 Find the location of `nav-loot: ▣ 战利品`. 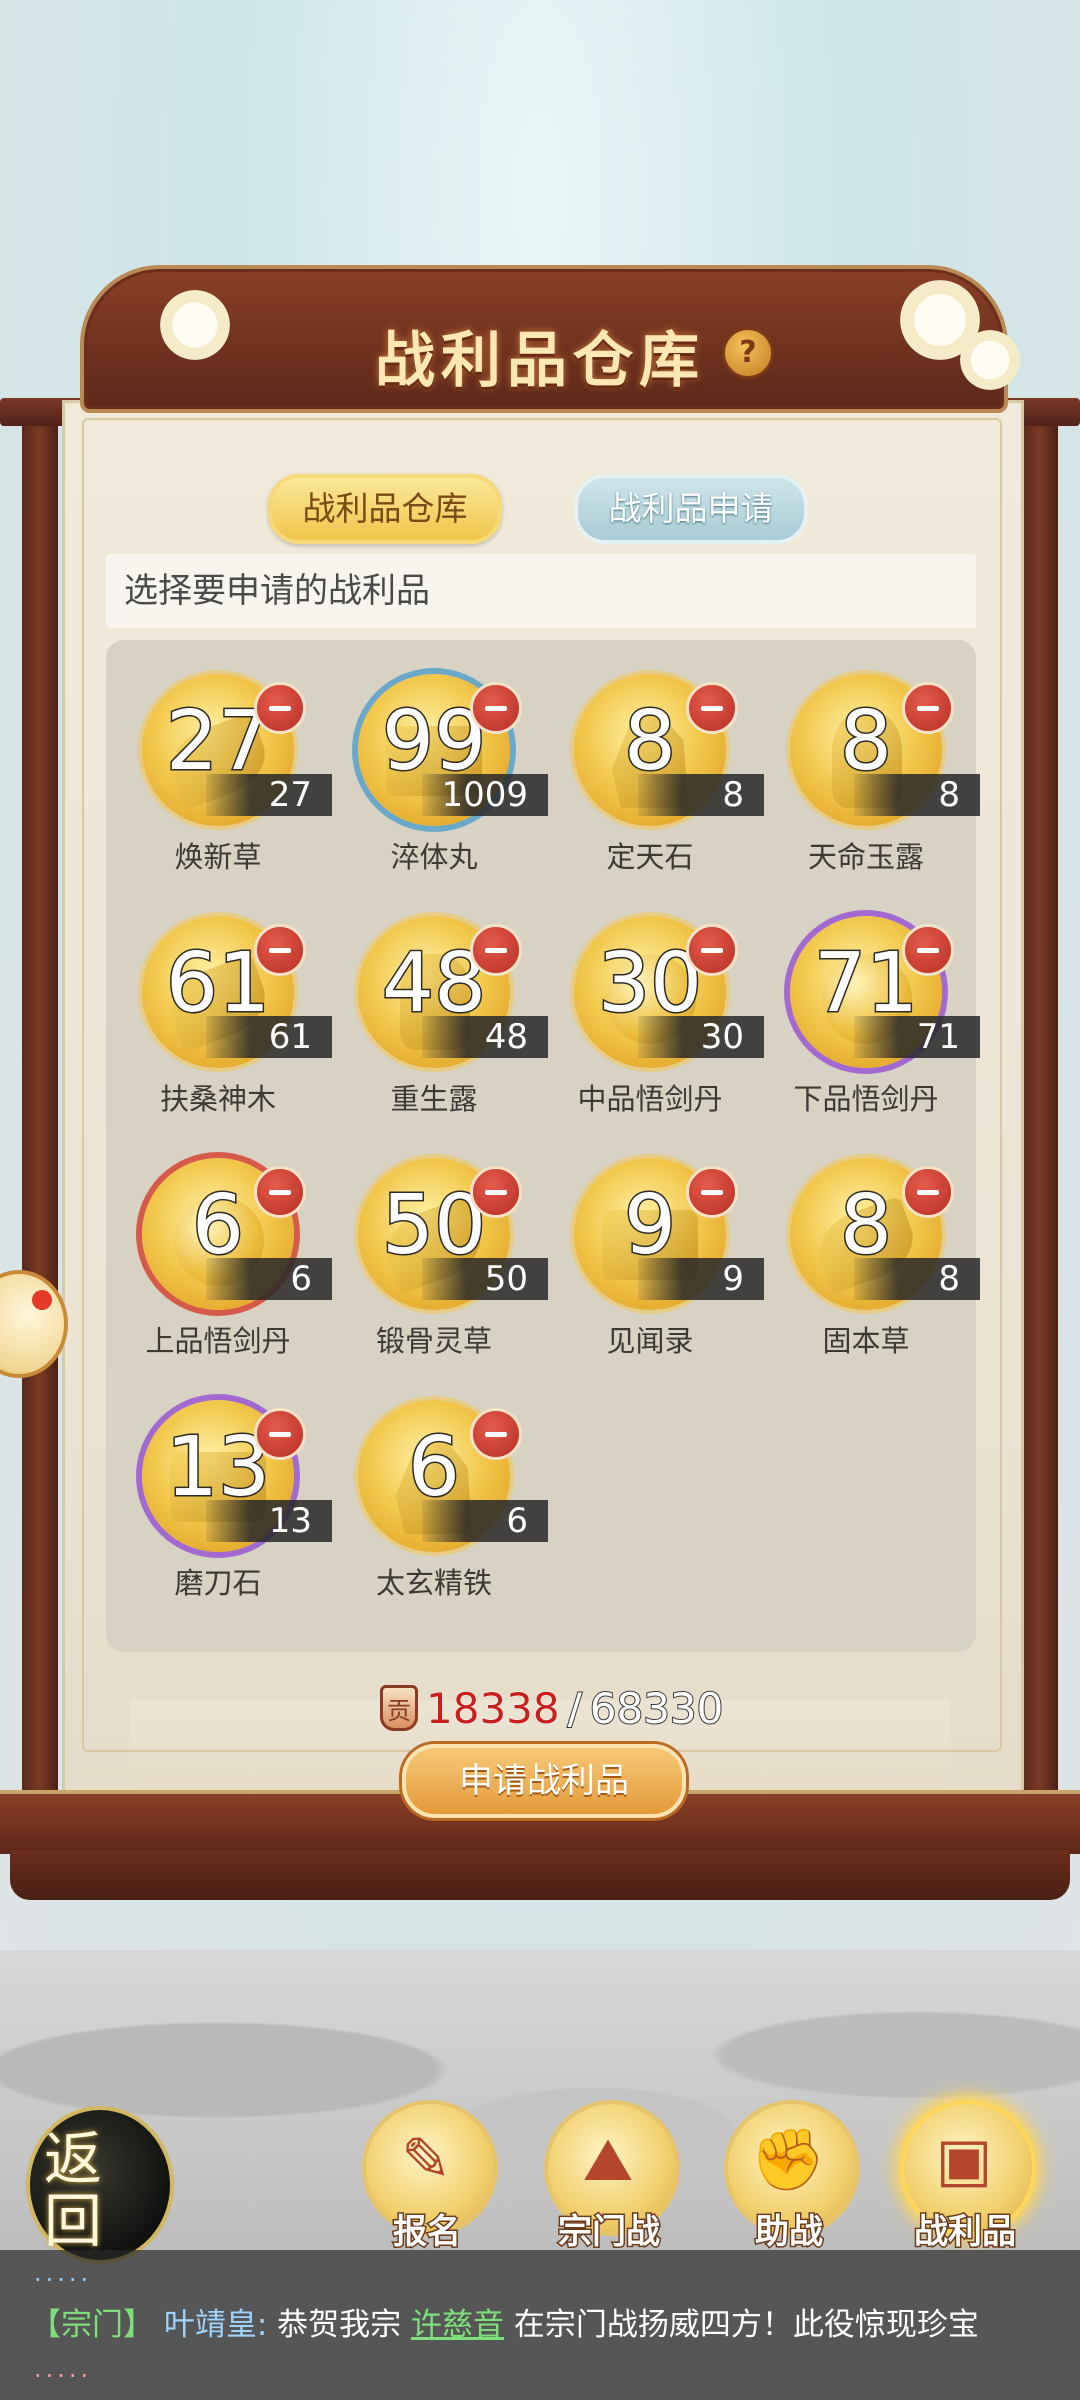

nav-loot: ▣ 战利品 is located at coordinates (965, 2180).